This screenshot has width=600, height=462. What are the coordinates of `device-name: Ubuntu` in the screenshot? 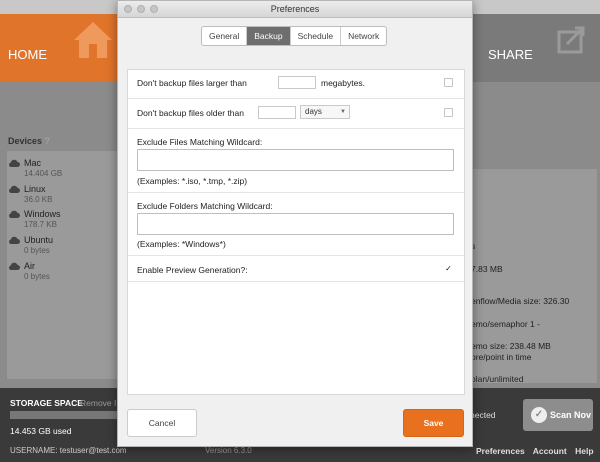 It's located at (39, 240).